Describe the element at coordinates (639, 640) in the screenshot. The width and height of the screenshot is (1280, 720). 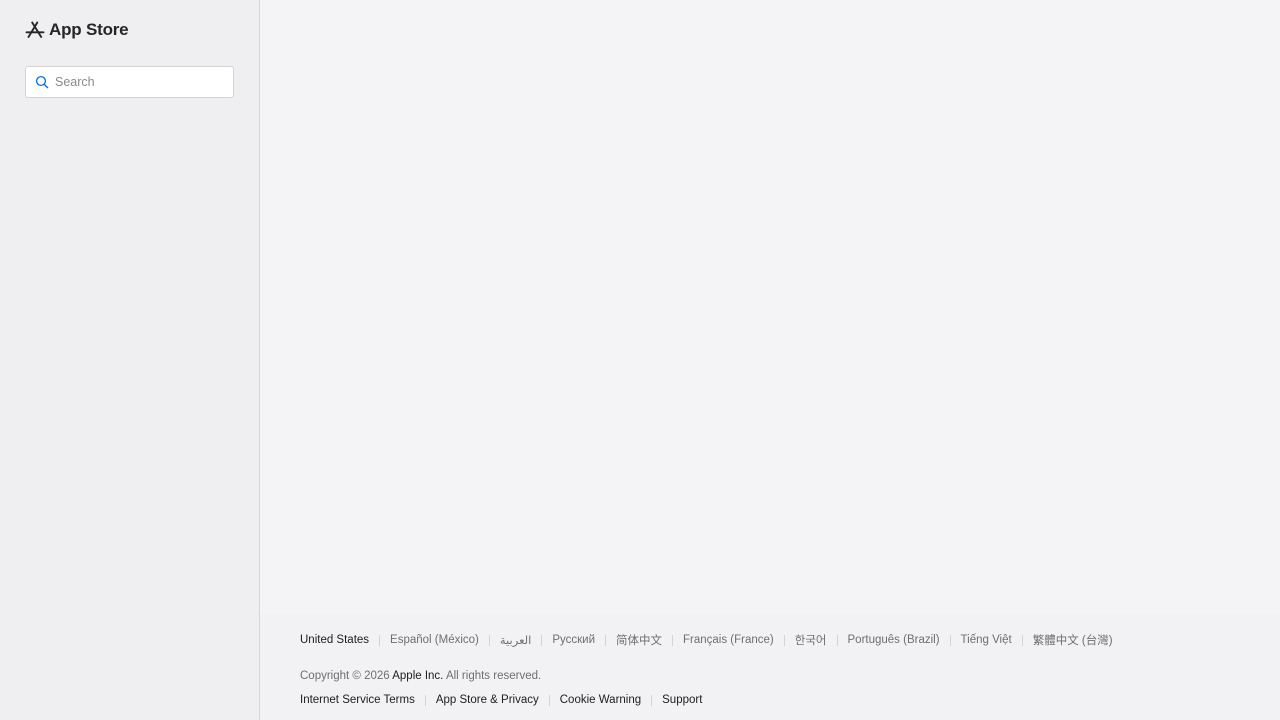
I see `language-link-simplified-chinese: 简体中文` at that location.